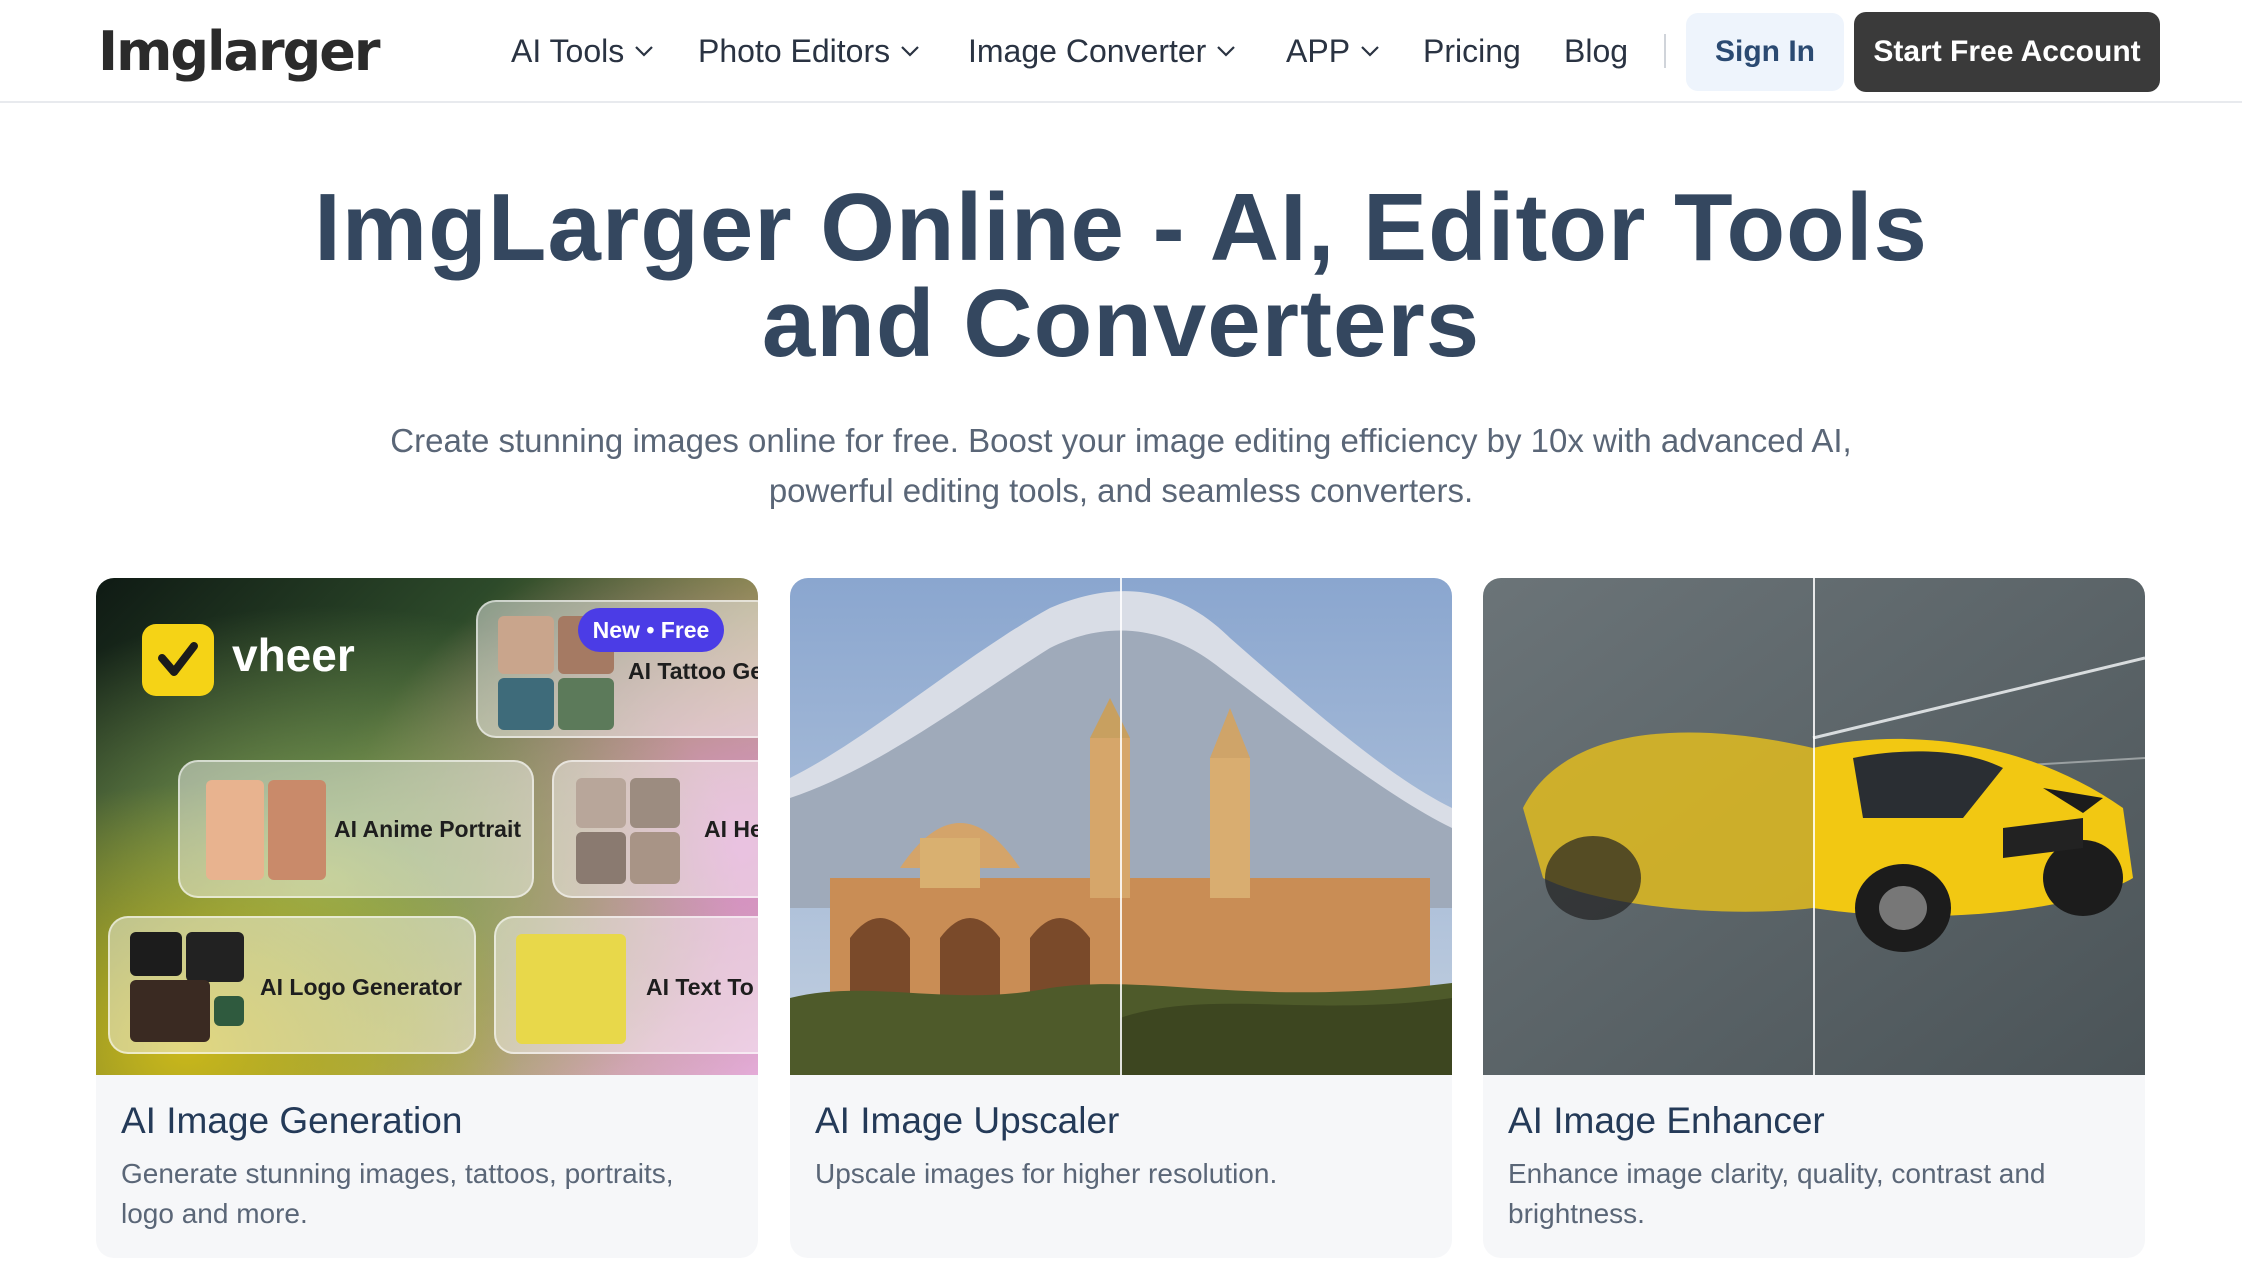 Image resolution: width=2242 pixels, height=1268 pixels. Describe the element at coordinates (1666, 1120) in the screenshot. I see `card-title: AI Image Enhancer` at that location.